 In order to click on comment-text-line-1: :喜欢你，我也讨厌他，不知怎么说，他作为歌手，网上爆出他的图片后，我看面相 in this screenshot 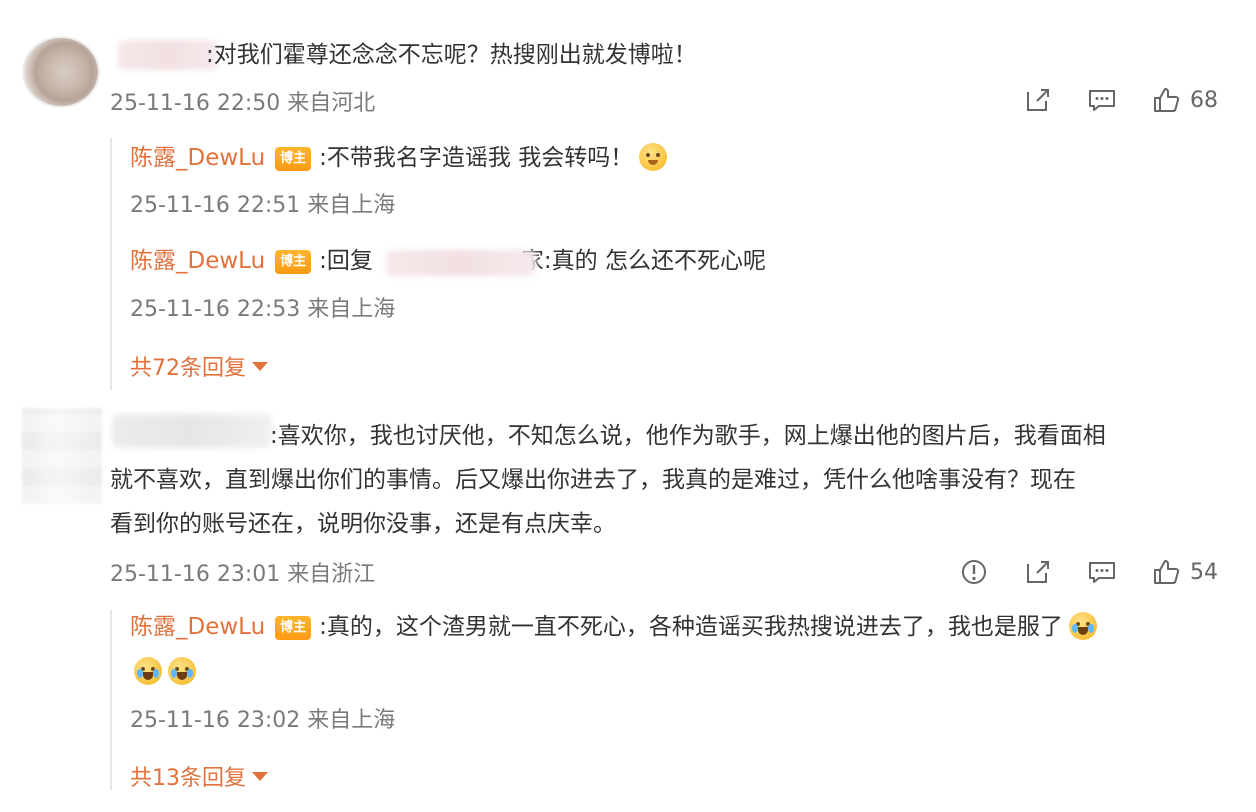, I will do `click(688, 436)`.